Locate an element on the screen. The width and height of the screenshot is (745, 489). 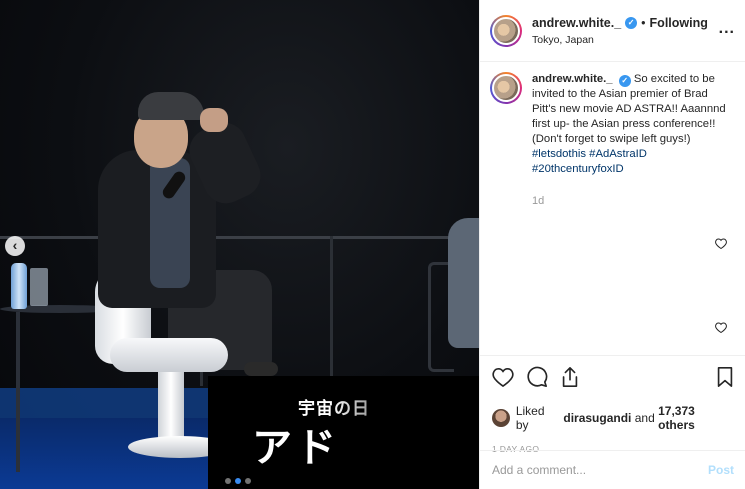
prev-arrow-icon: ‹ is located at coordinates (15, 246).